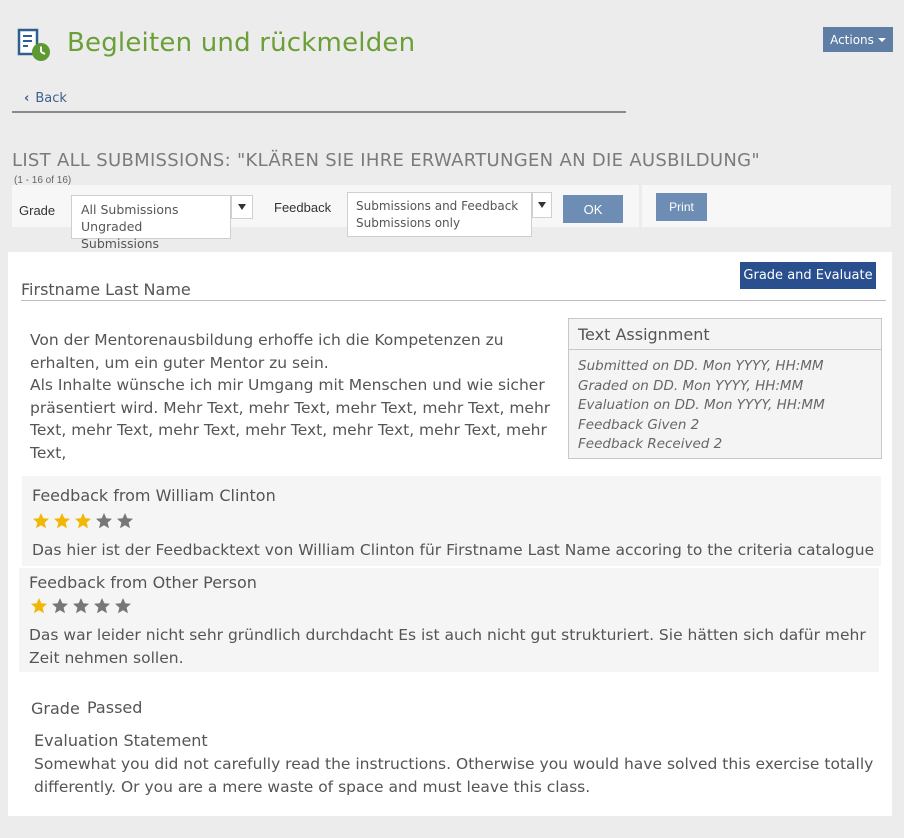  Describe the element at coordinates (48, 452) in the screenshot. I see `submission-line: Text,` at that location.